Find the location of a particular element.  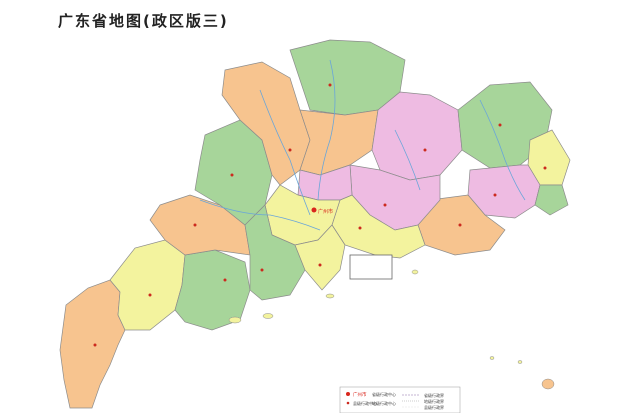

legend-boundary-1: 省级行政界 is located at coordinates (434, 395).